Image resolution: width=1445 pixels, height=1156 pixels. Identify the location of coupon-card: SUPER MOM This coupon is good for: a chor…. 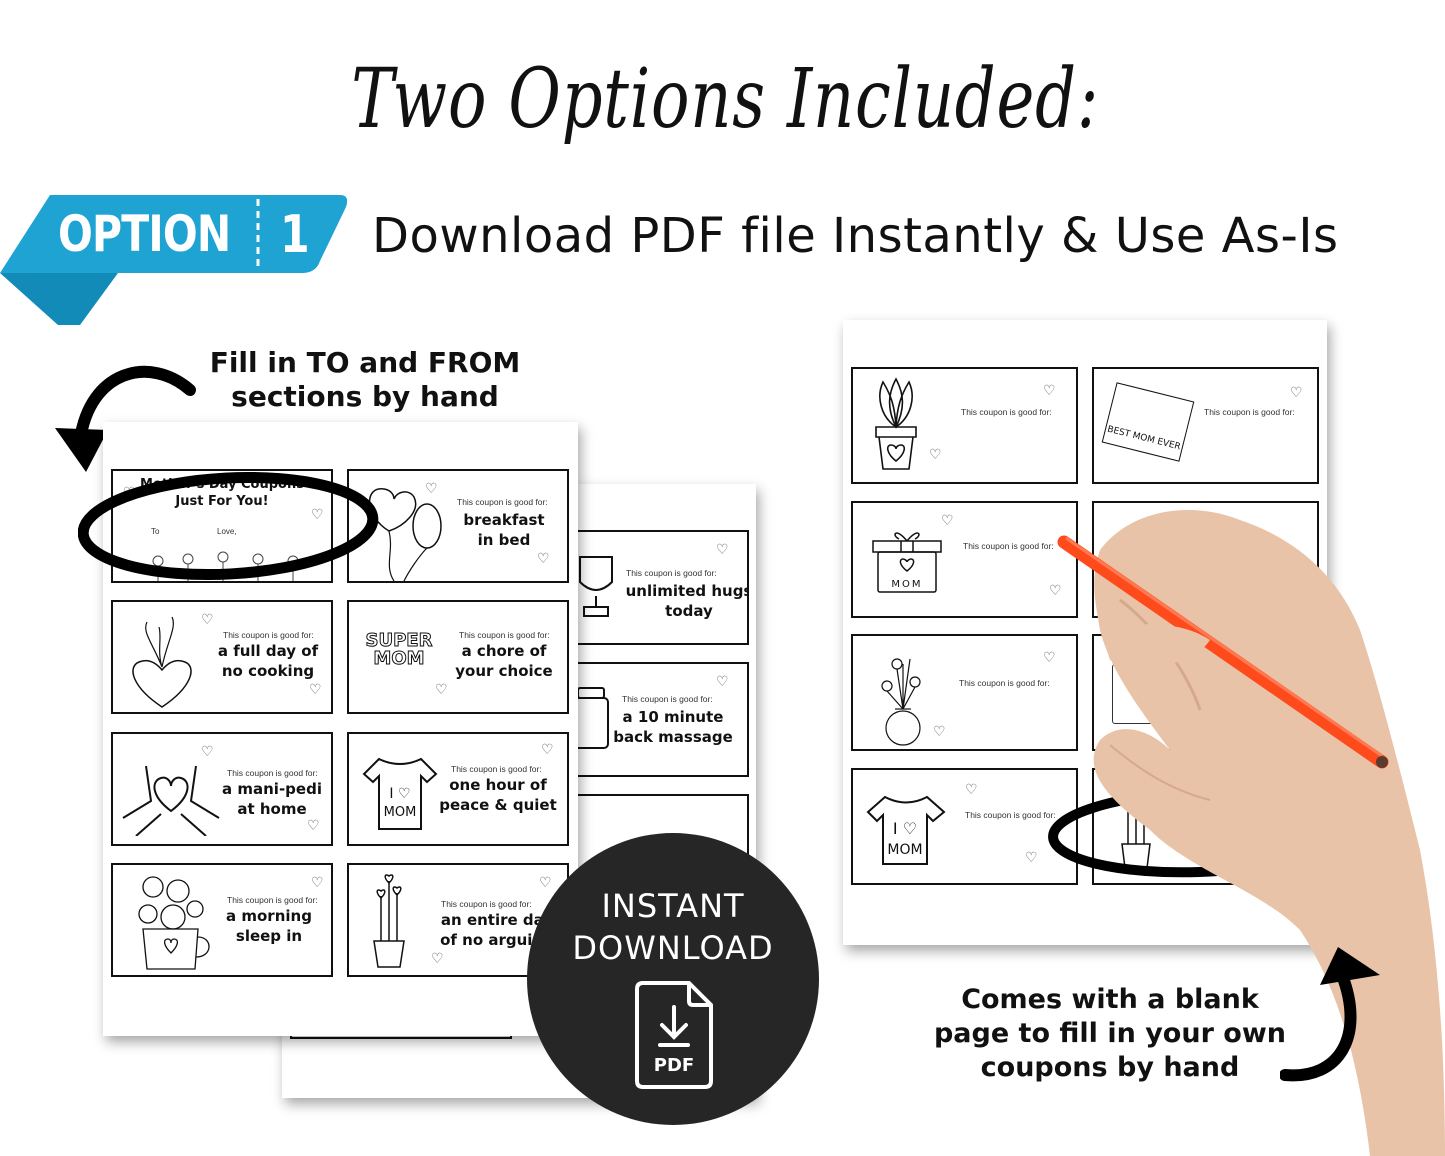
(458, 657).